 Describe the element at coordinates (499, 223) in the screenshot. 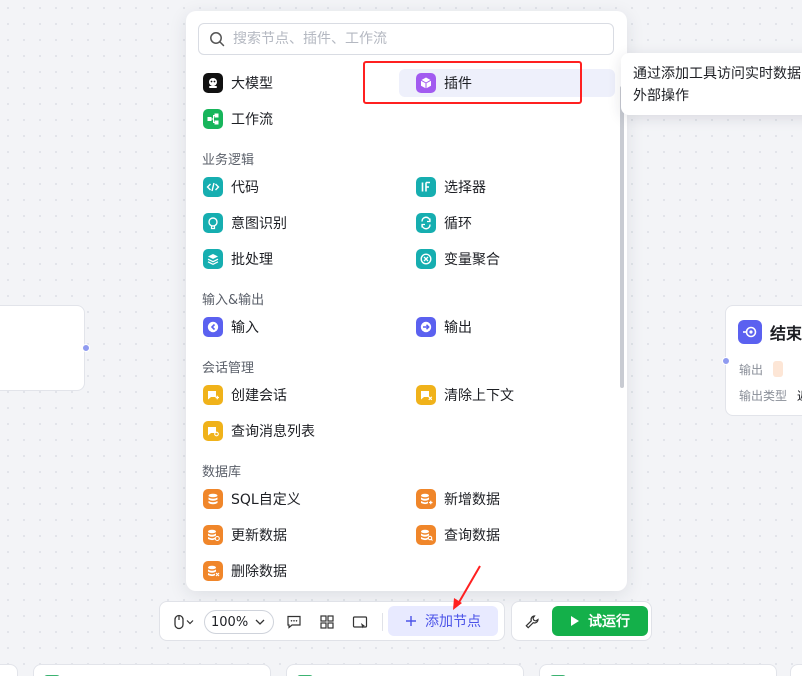

I see `node-item-loop: 循环` at that location.